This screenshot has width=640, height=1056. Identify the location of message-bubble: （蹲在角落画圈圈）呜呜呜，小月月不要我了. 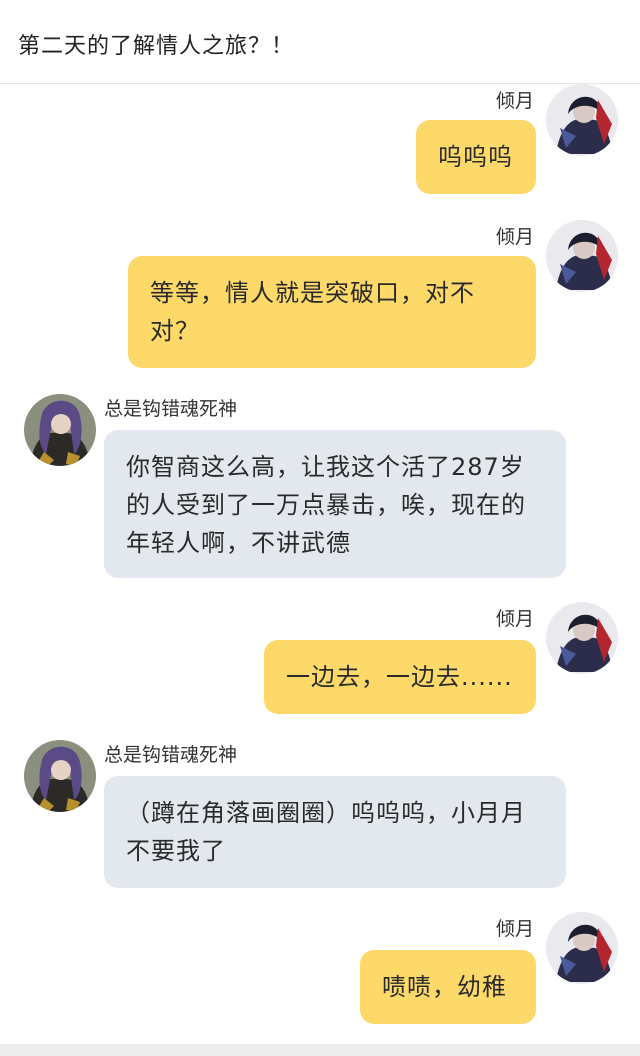
(335, 832).